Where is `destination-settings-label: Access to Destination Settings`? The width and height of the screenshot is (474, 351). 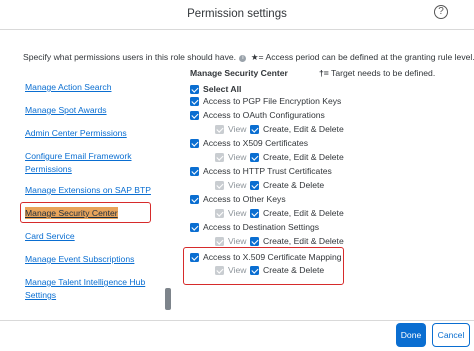
destination-settings-label: Access to Destination Settings is located at coordinates (261, 227).